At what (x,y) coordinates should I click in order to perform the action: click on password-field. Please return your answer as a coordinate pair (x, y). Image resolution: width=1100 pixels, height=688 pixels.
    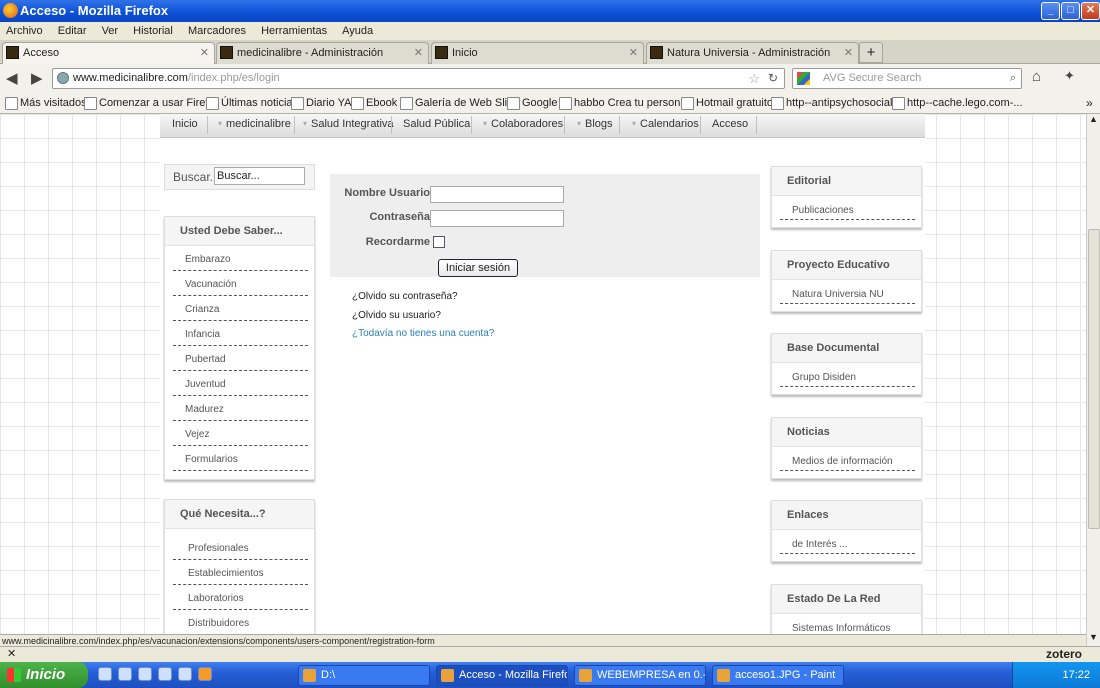
    Looking at the image, I should click on (497, 218).